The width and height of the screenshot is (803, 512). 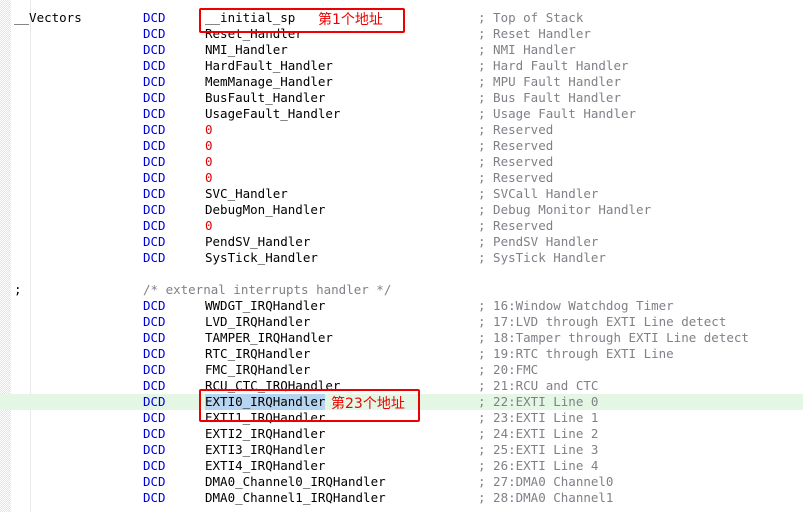 I want to click on code-line: DCD FMC_IRQHandler ; 20:FMC, so click(x=401, y=370).